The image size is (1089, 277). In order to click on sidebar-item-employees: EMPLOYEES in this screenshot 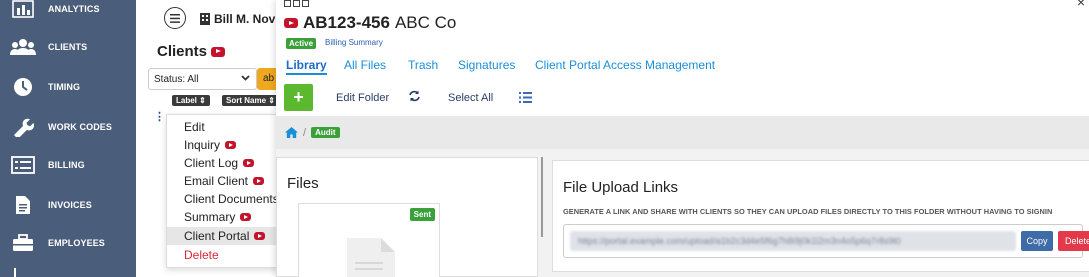, I will do `click(68, 243)`.